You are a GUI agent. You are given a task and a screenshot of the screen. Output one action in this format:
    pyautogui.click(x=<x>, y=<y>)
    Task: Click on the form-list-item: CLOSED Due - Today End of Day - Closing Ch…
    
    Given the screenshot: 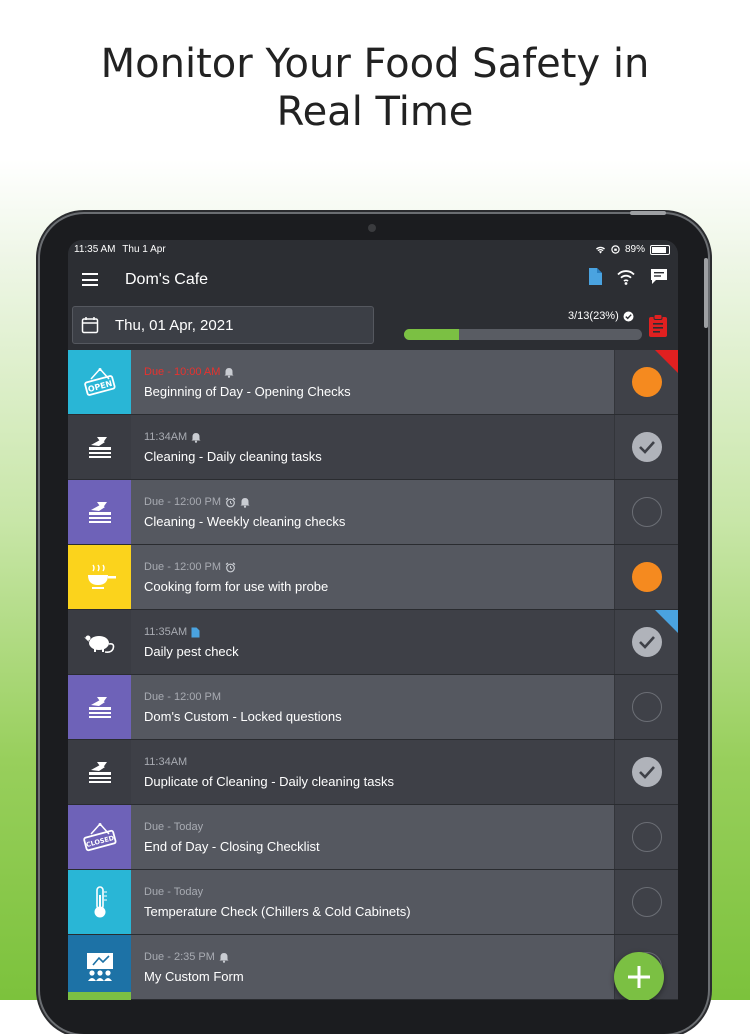 What is the action you would take?
    pyautogui.click(x=373, y=837)
    